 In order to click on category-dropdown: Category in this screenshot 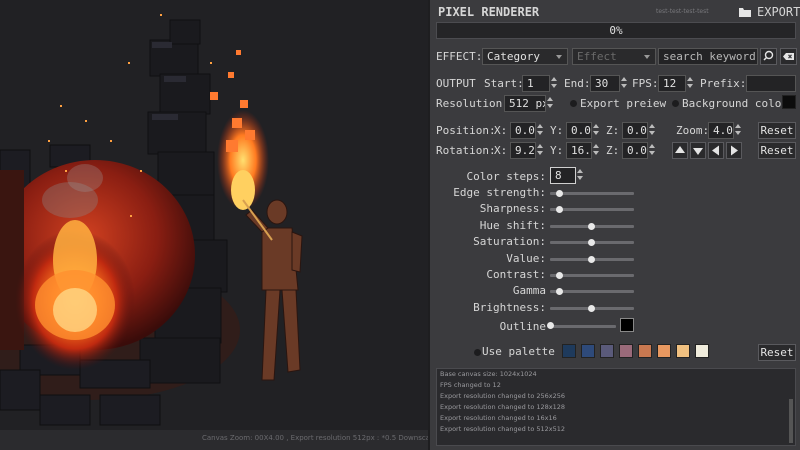, I will do `click(525, 56)`.